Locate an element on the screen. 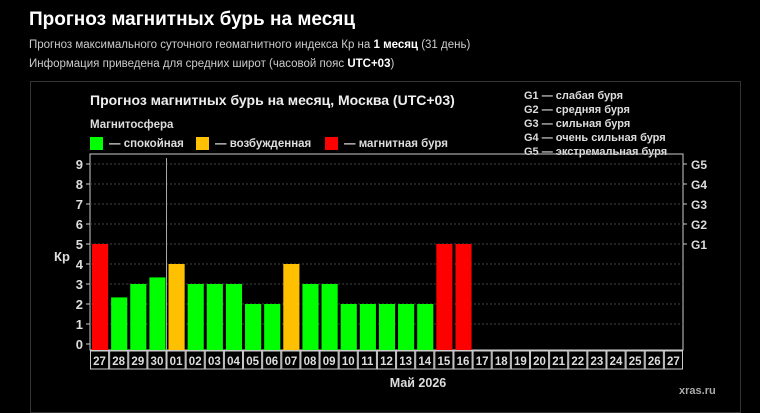 This screenshot has height=413, width=760. y-tick-label: 9 is located at coordinates (79, 164).